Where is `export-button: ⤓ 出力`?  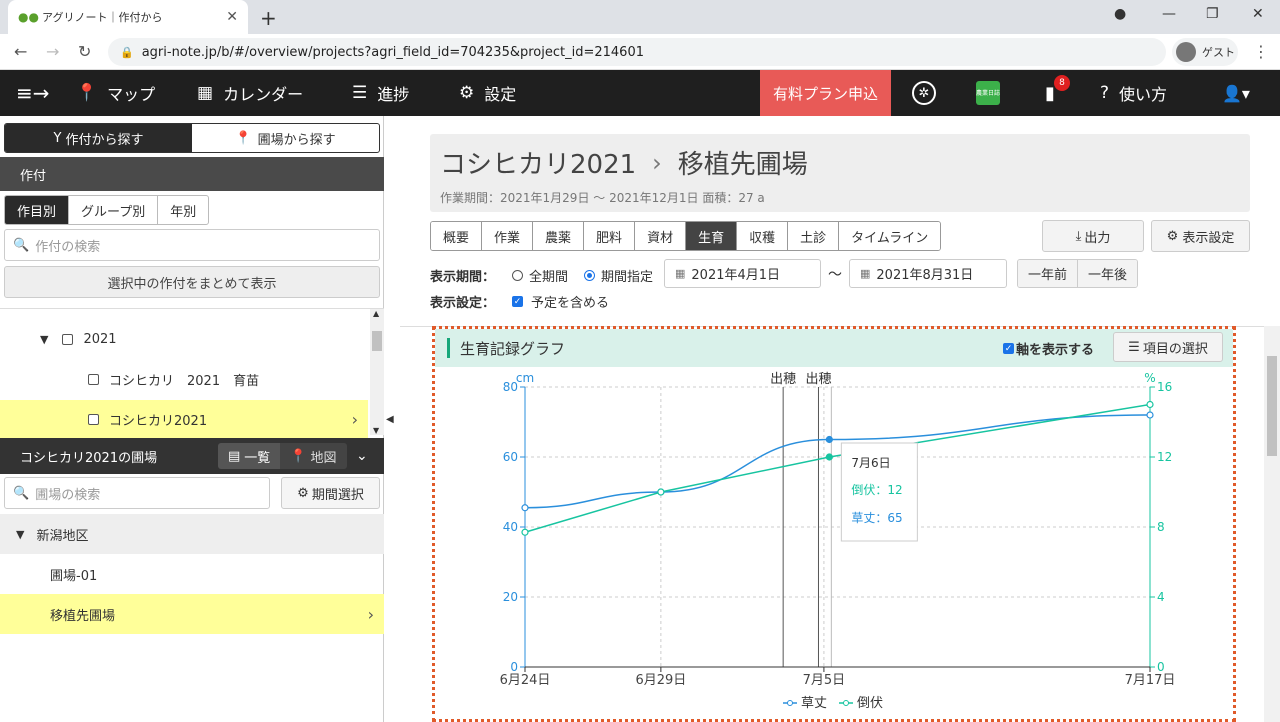 export-button: ⤓ 出力 is located at coordinates (1093, 236).